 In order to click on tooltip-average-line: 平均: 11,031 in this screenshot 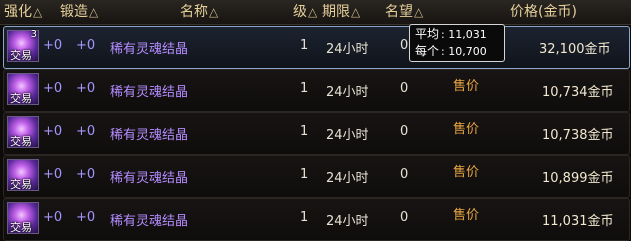, I will do `click(457, 34)`.